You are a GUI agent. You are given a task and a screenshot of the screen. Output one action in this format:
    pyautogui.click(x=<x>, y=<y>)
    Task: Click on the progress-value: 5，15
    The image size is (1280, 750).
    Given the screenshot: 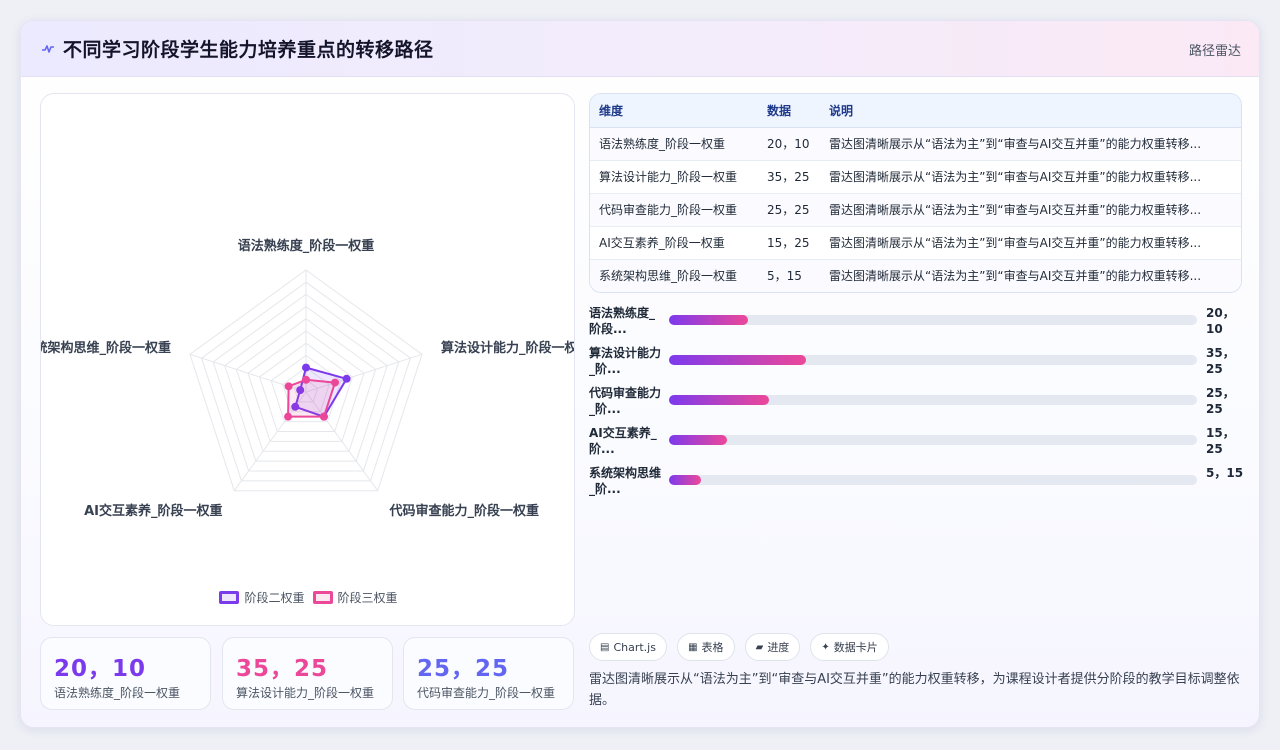 What is the action you would take?
    pyautogui.click(x=1225, y=473)
    